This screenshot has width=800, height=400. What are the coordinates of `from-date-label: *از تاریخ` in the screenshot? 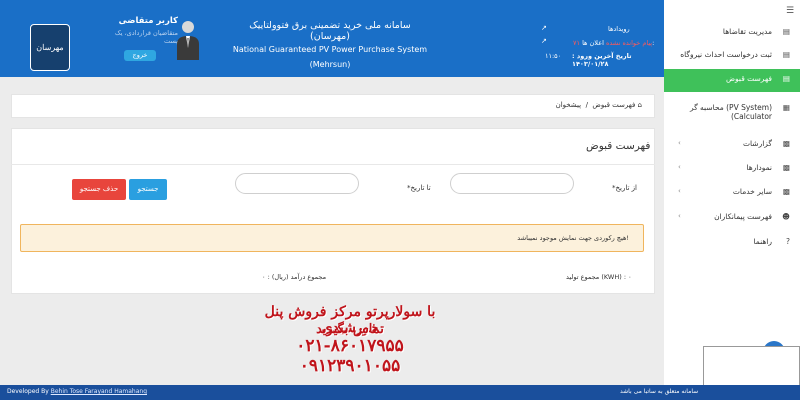 It's located at (624, 188).